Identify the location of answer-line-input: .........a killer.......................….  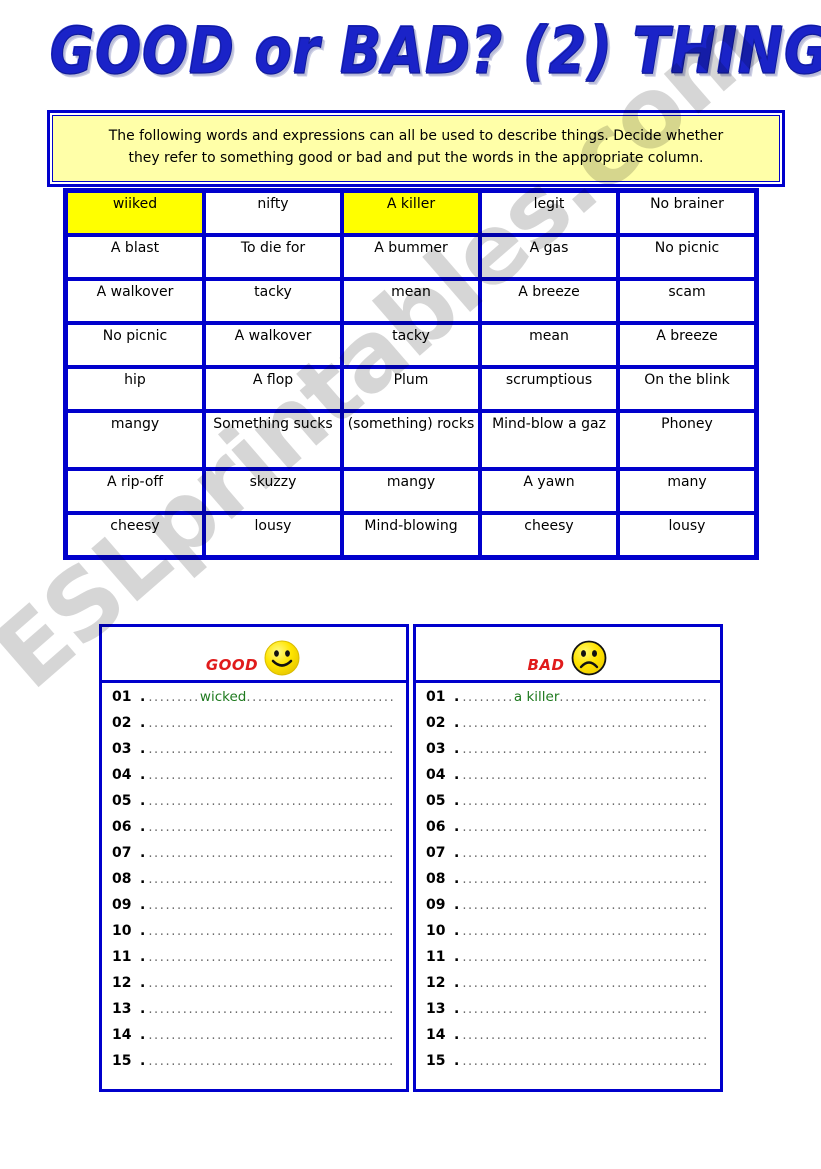
(586, 697).